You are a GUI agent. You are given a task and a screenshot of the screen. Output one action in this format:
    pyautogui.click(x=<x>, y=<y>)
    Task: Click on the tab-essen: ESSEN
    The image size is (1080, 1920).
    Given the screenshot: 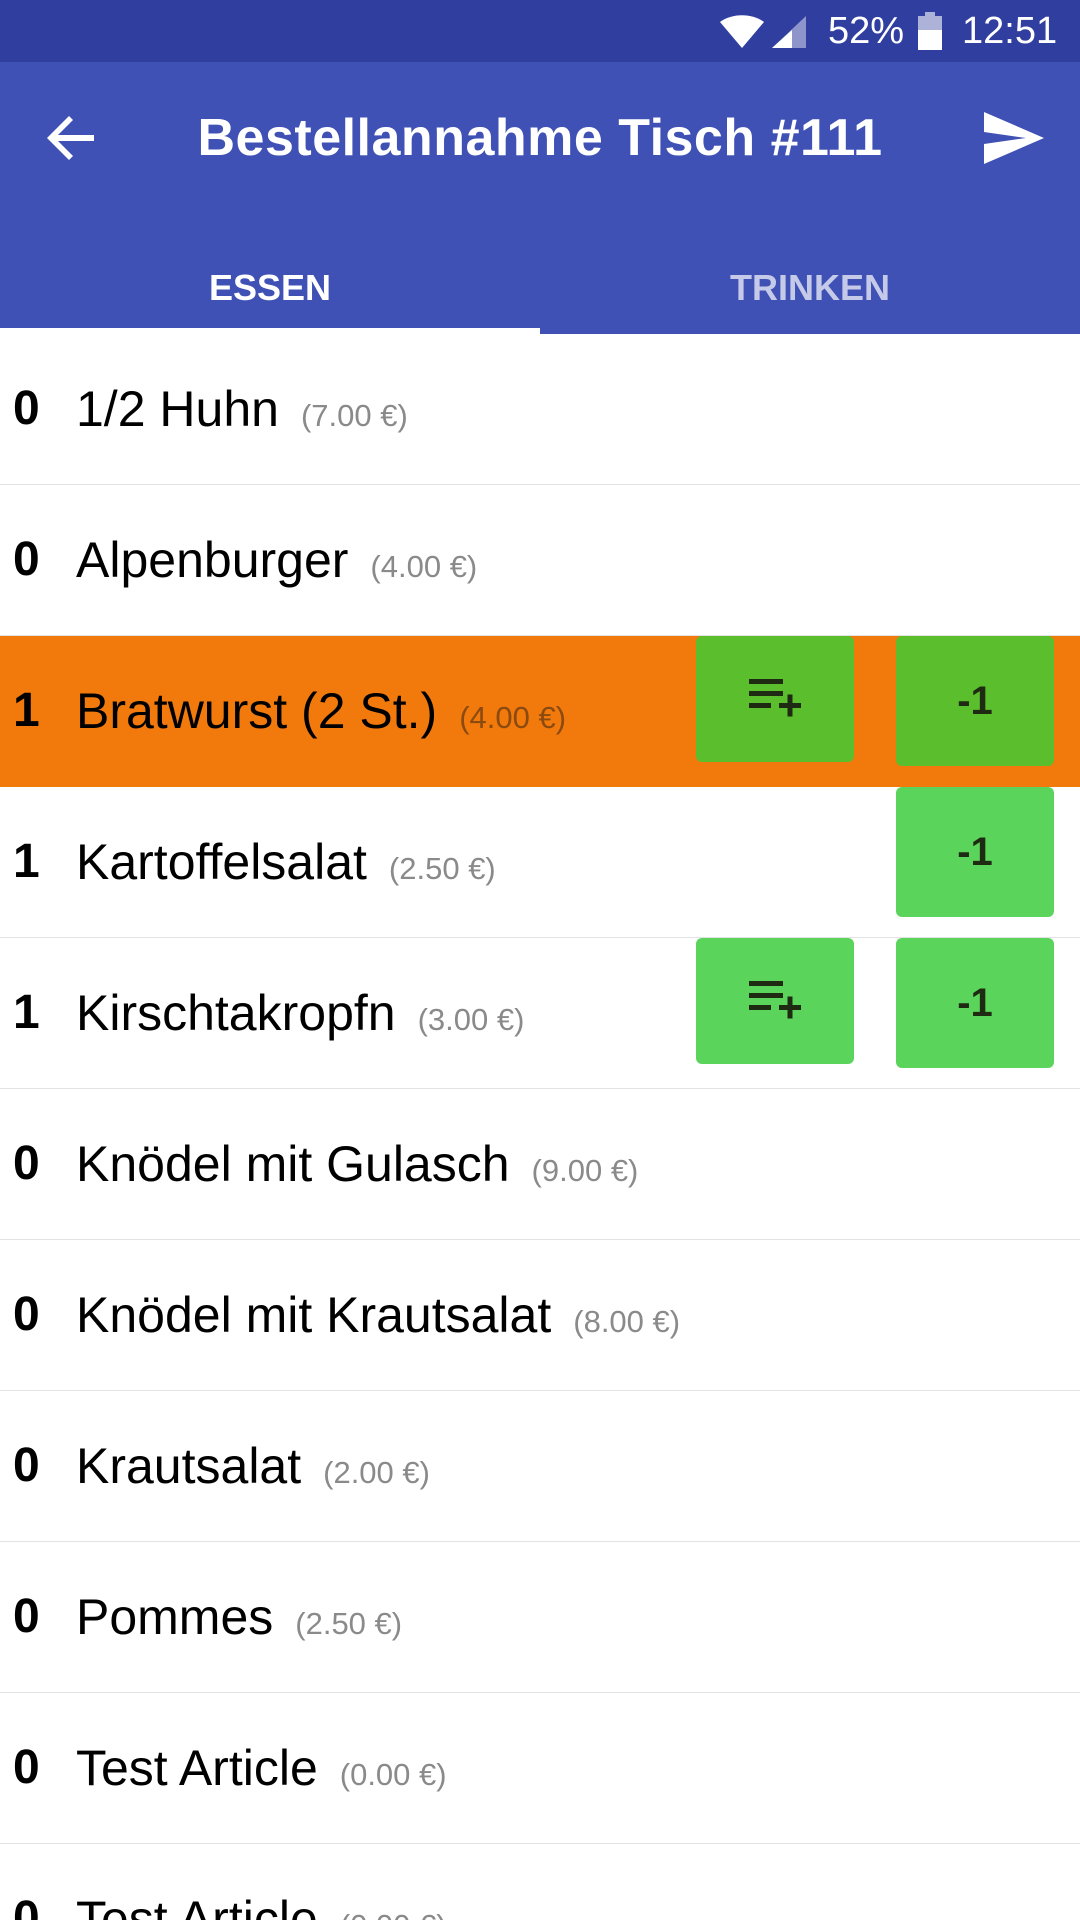 What is the action you would take?
    pyautogui.click(x=270, y=288)
    